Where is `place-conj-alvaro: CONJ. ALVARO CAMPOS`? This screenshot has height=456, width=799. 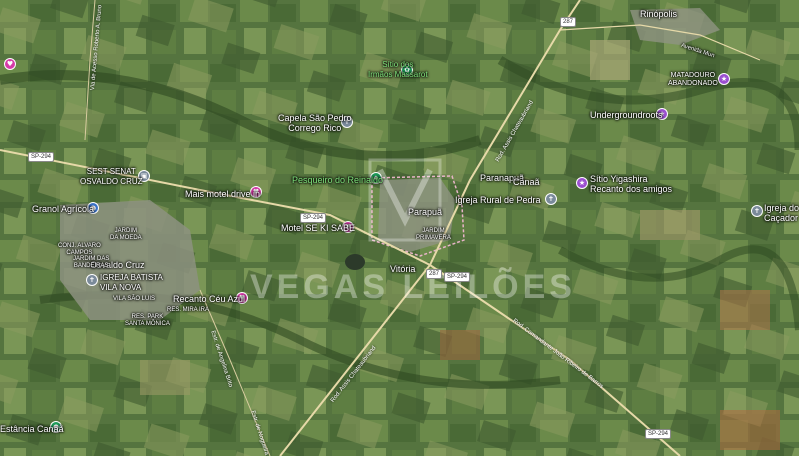
place-conj-alvaro: CONJ. ALVARO CAMPOS is located at coordinates (79, 249).